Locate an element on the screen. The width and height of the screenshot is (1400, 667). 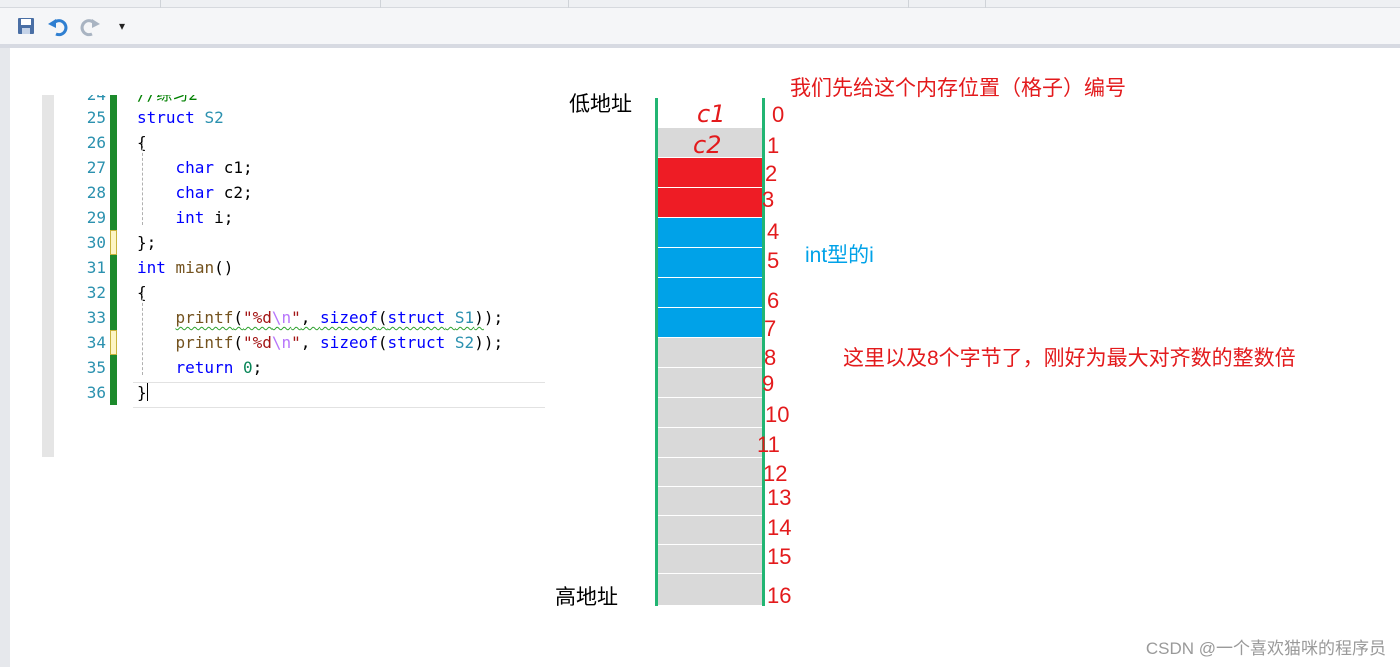
code-line: 34 printf("%d\n", sizeof(struct S2)); is located at coordinates (307, 342).